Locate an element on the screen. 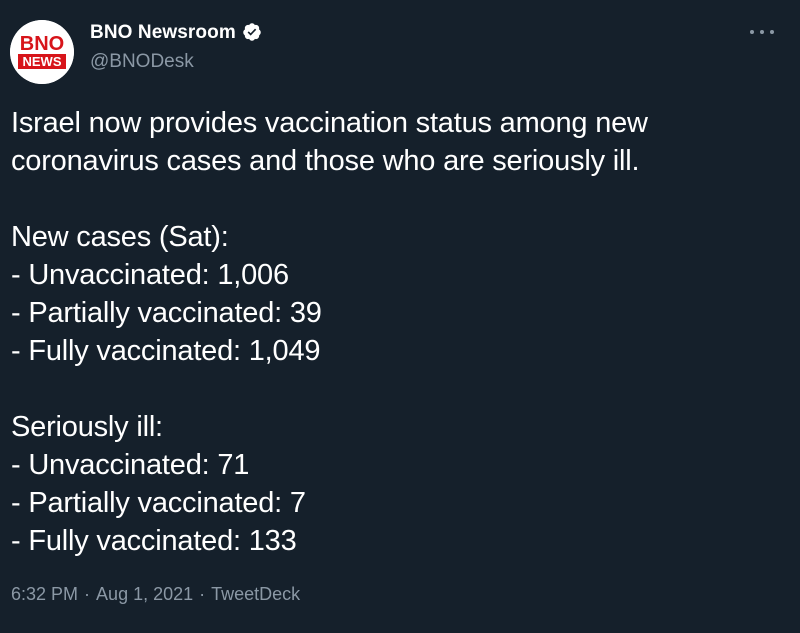  seriously-ill-item: - Partially vaccinated: 7 is located at coordinates (158, 503).